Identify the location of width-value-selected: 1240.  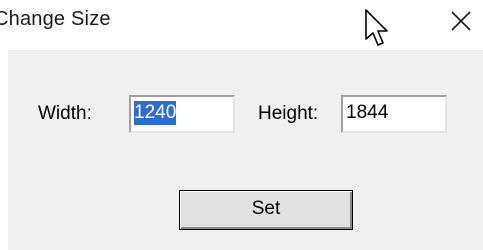
(155, 113).